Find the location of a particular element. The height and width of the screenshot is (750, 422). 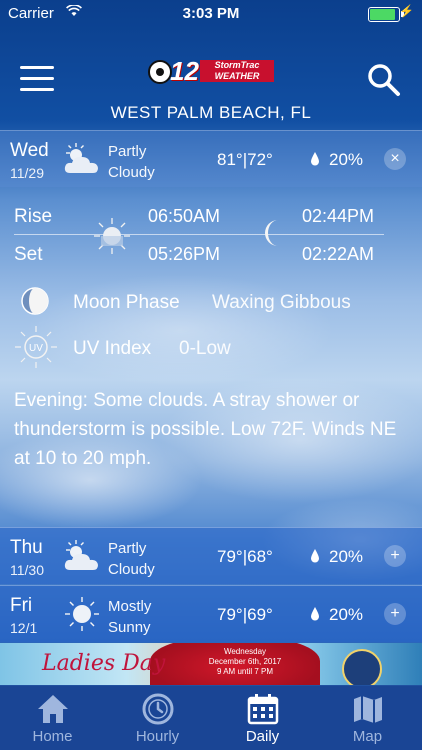

clock-icon is located at coordinates (158, 709).